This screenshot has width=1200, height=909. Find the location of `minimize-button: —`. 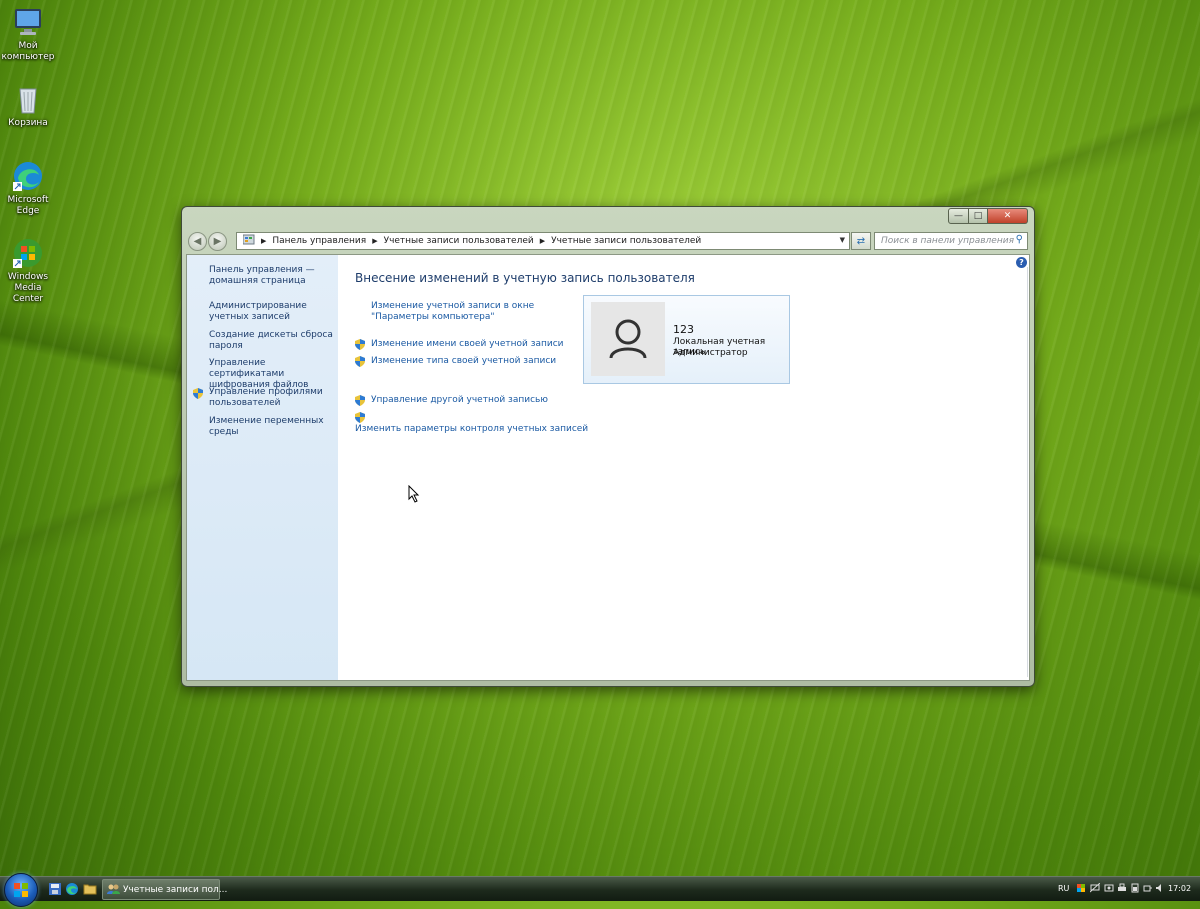

minimize-button: — is located at coordinates (958, 216).